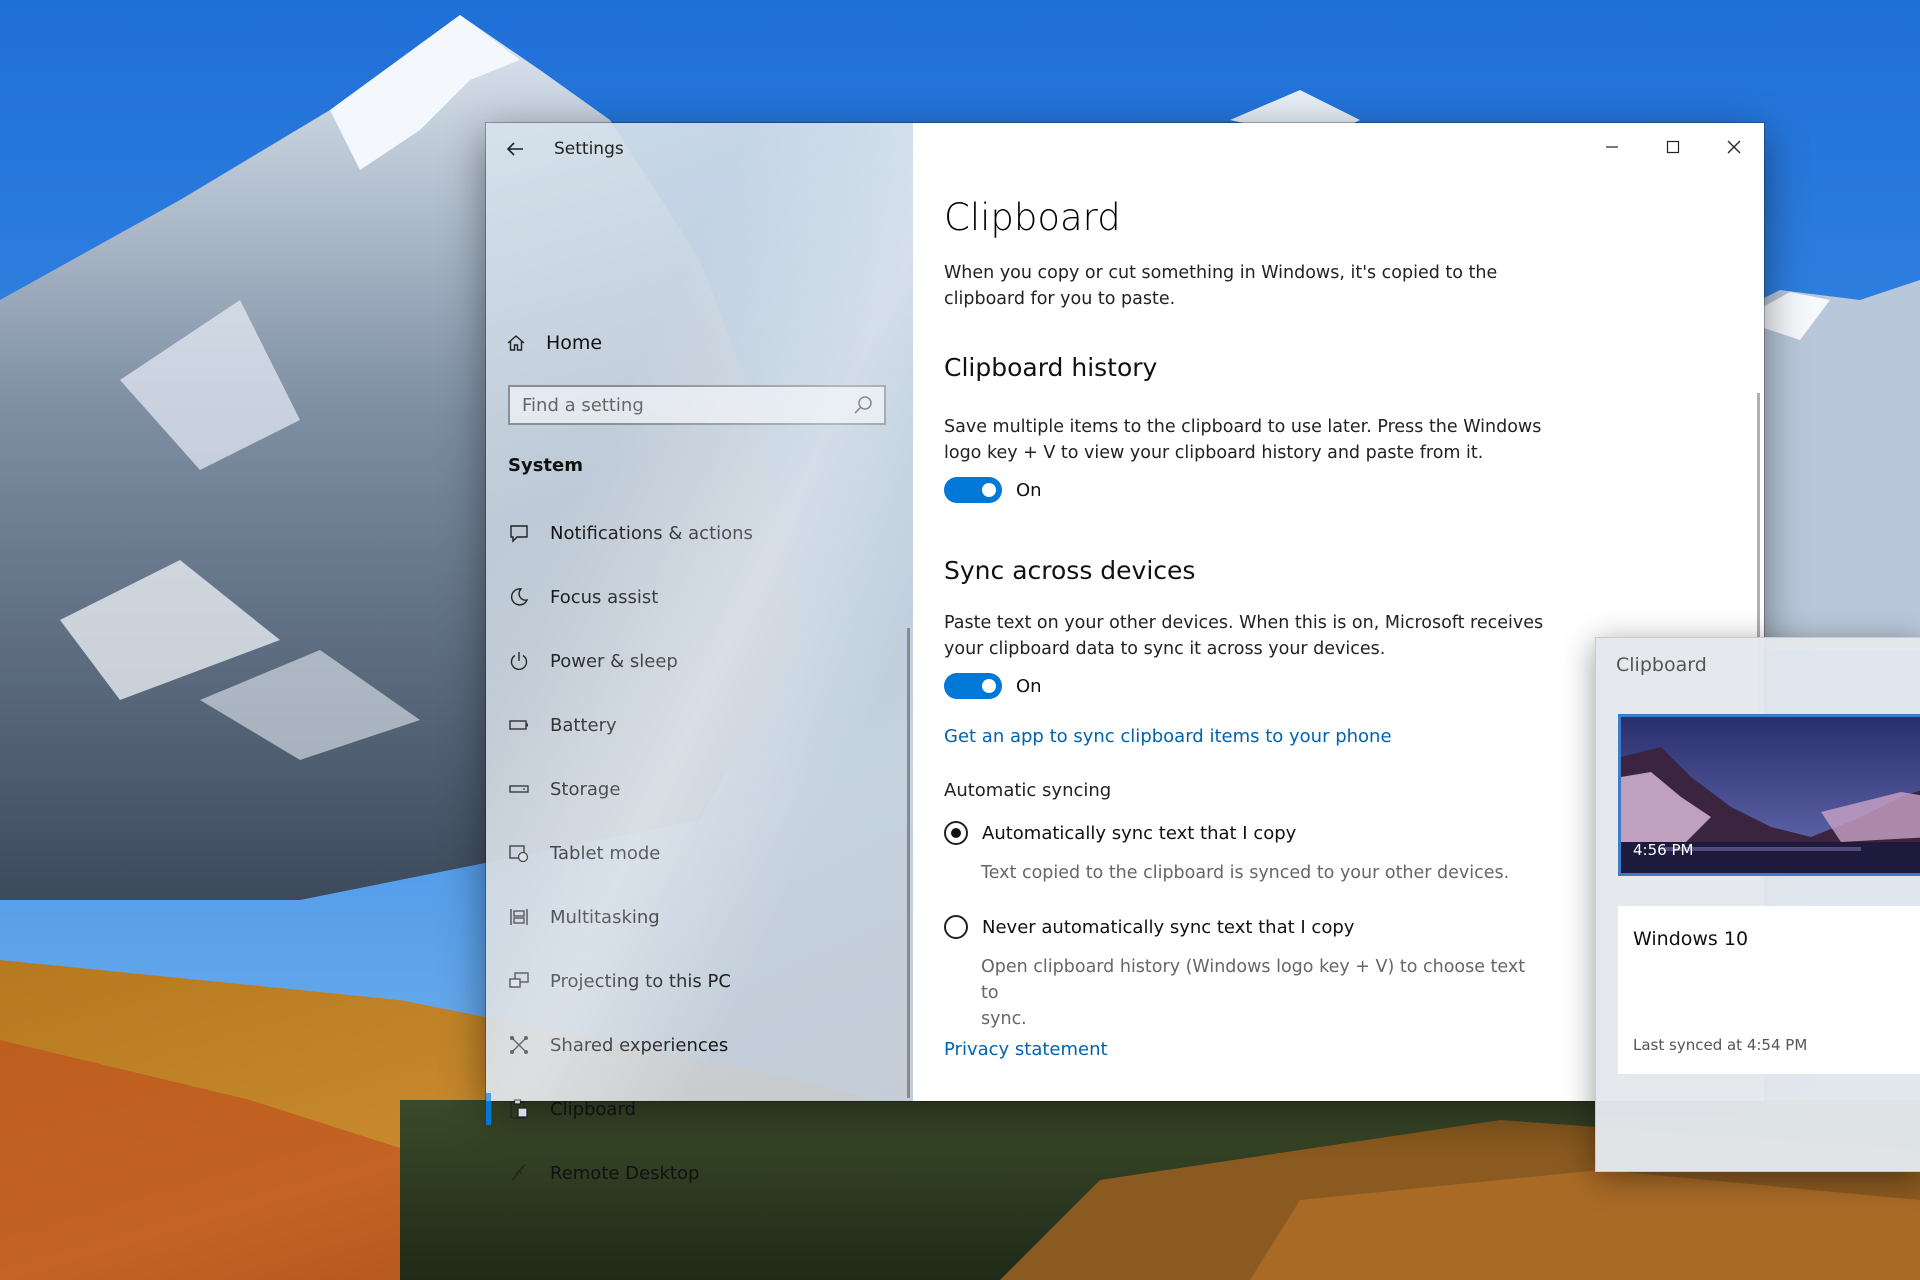 The height and width of the screenshot is (1280, 1920). I want to click on close-icon, so click(1733, 147).